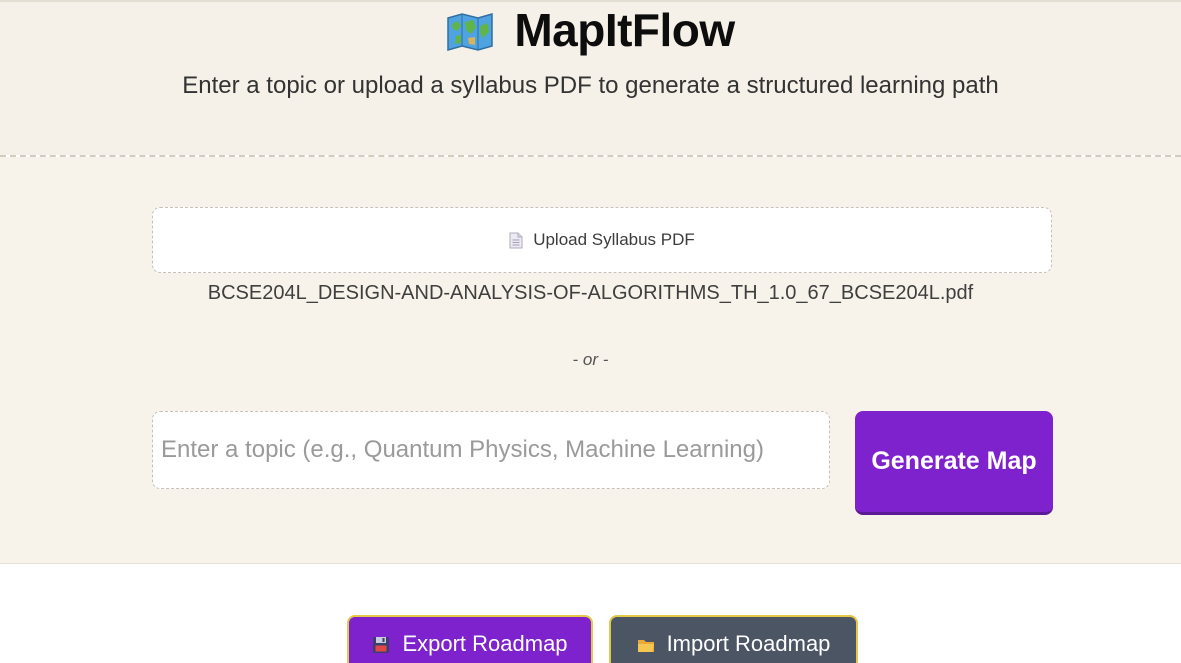 The height and width of the screenshot is (663, 1181). Describe the element at coordinates (614, 239) in the screenshot. I see `upload-label: Upload Syllabus PDF` at that location.